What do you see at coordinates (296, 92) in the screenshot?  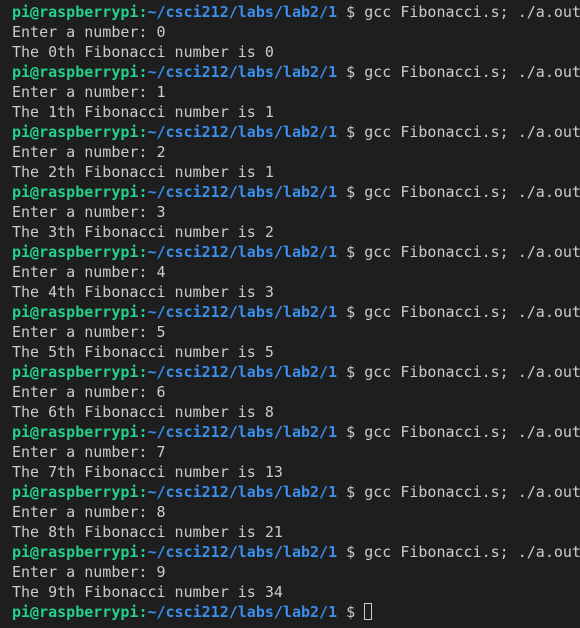 I see `output-line: Enter a number: 1` at bounding box center [296, 92].